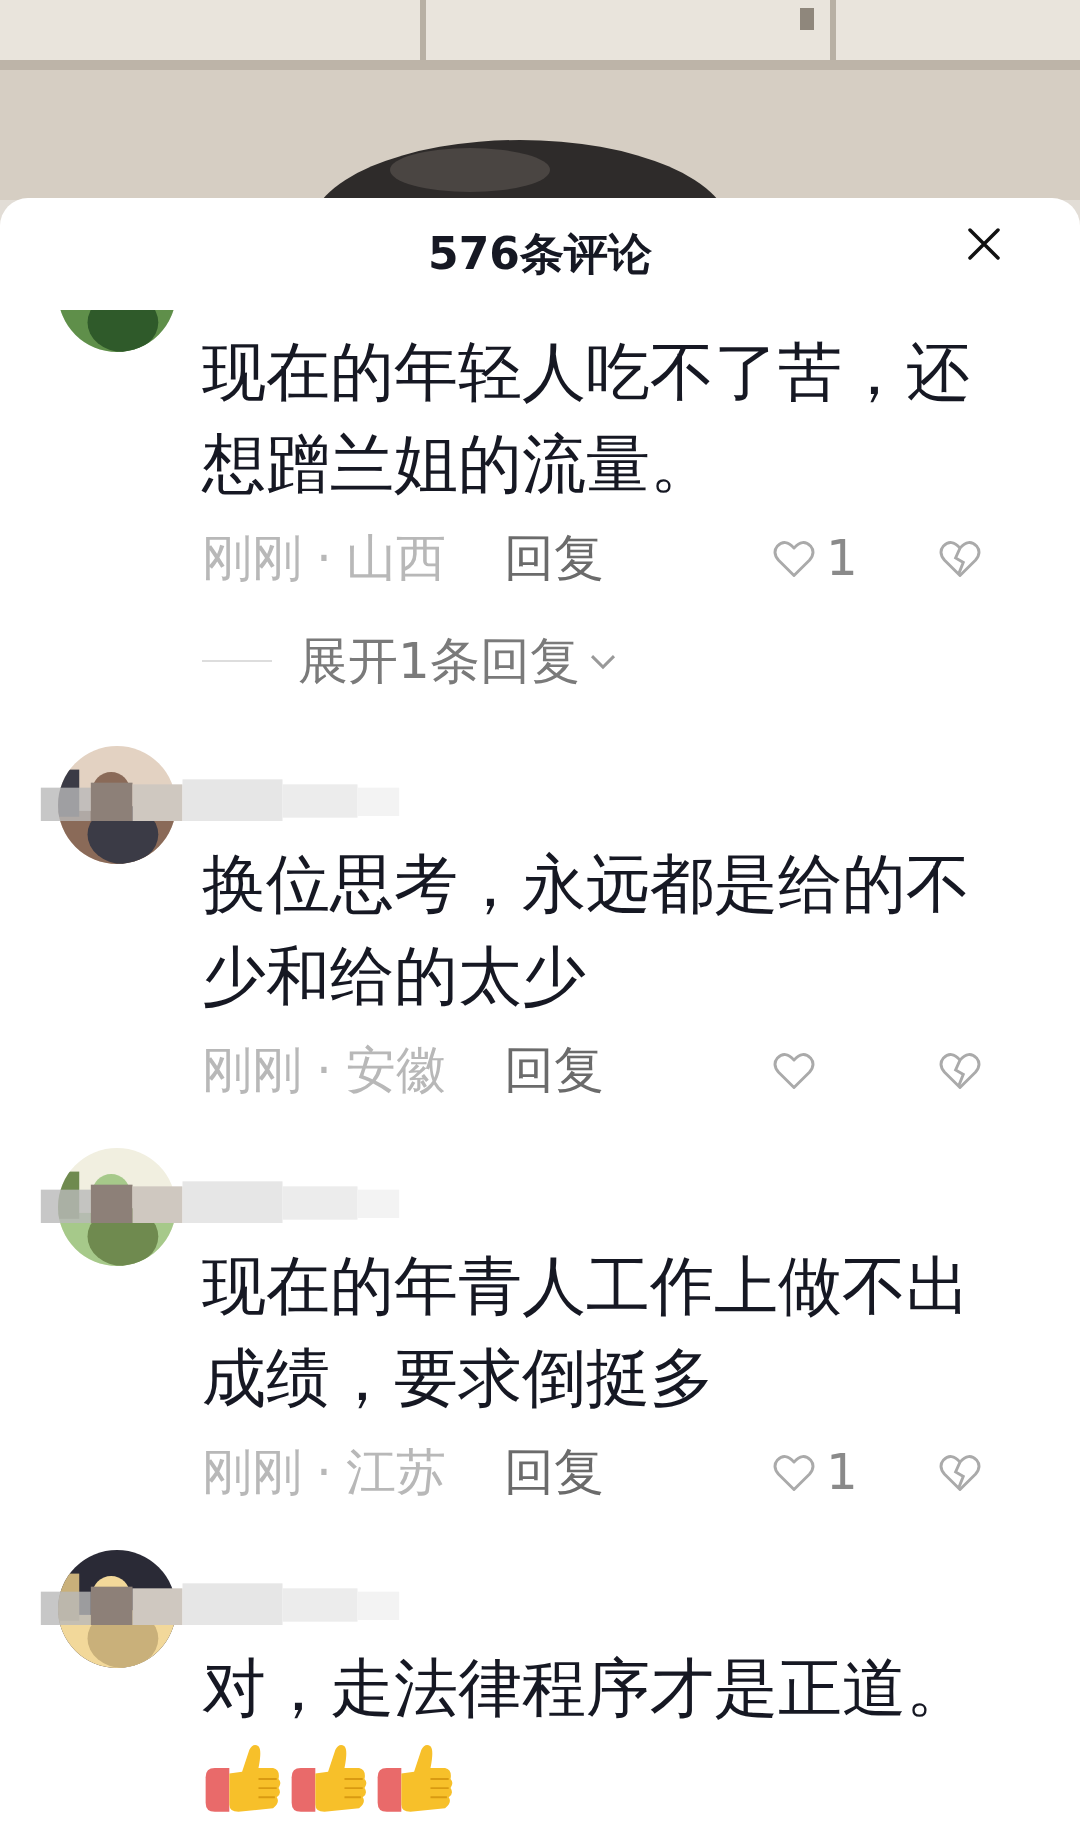  I want to click on comment-location: 安徽, so click(395, 1070).